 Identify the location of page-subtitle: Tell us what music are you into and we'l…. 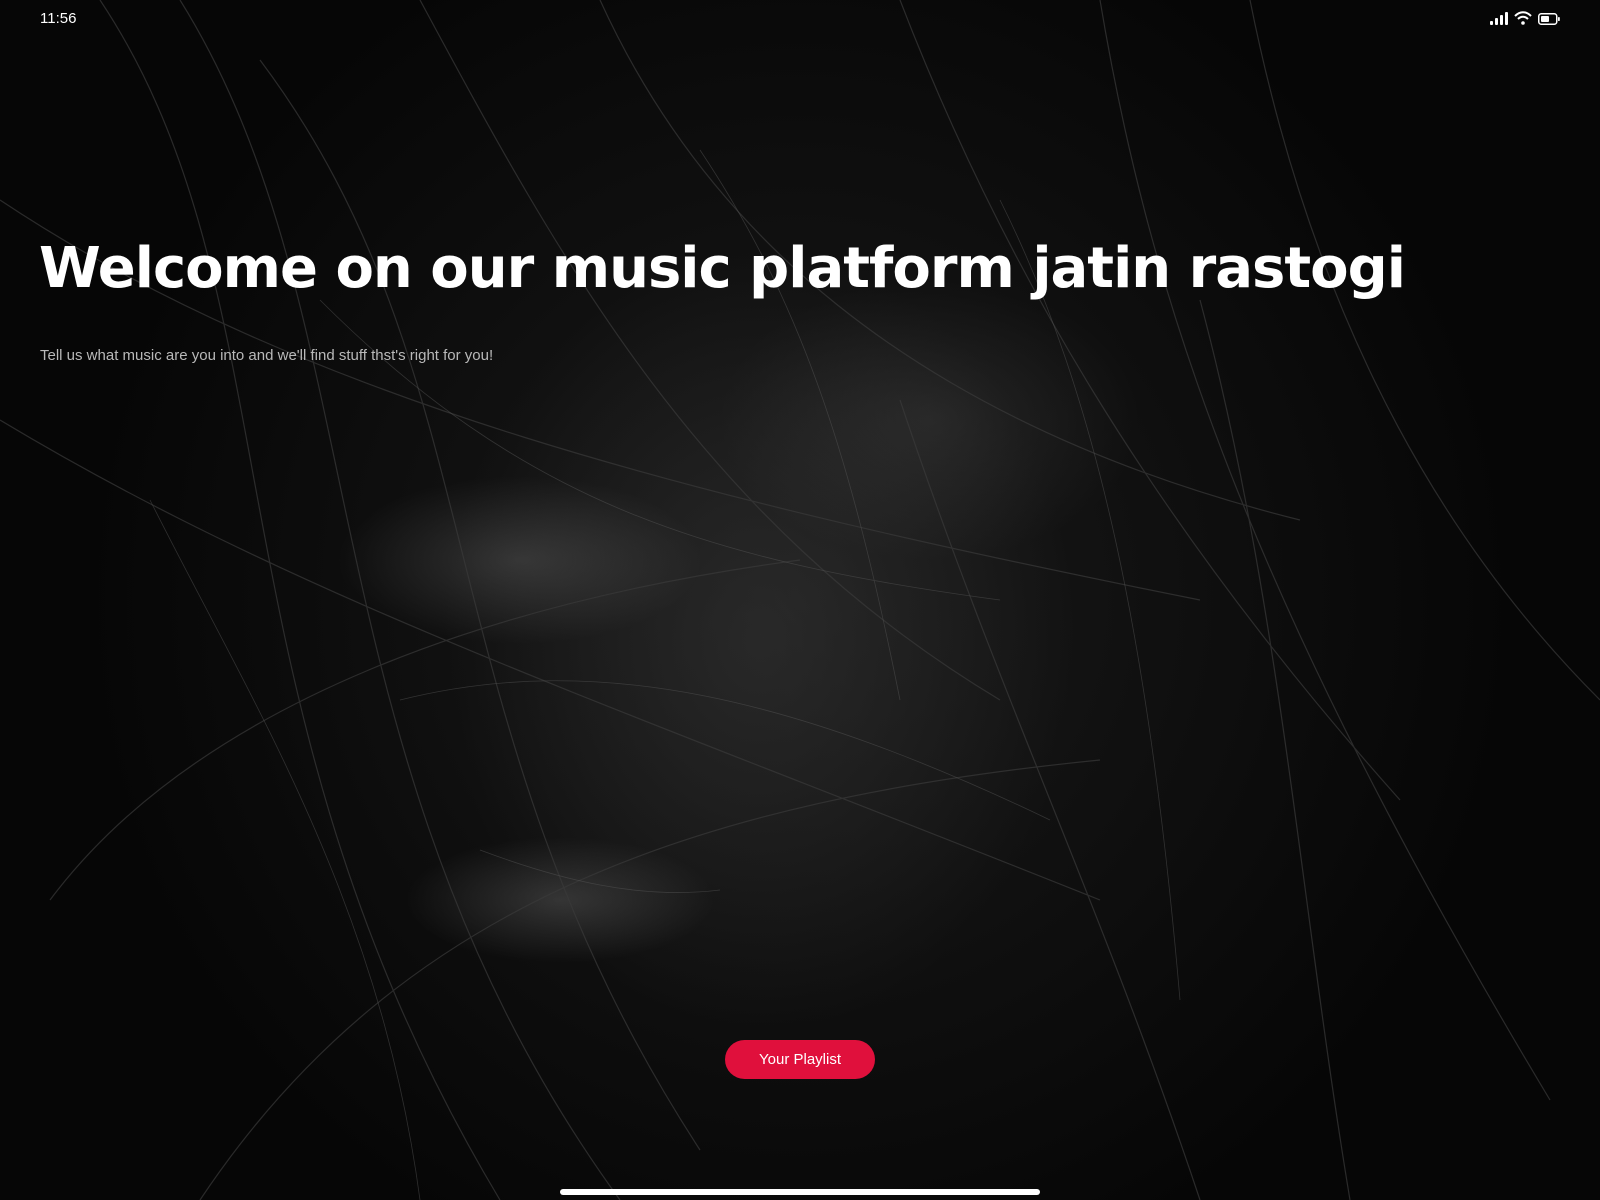
(267, 355).